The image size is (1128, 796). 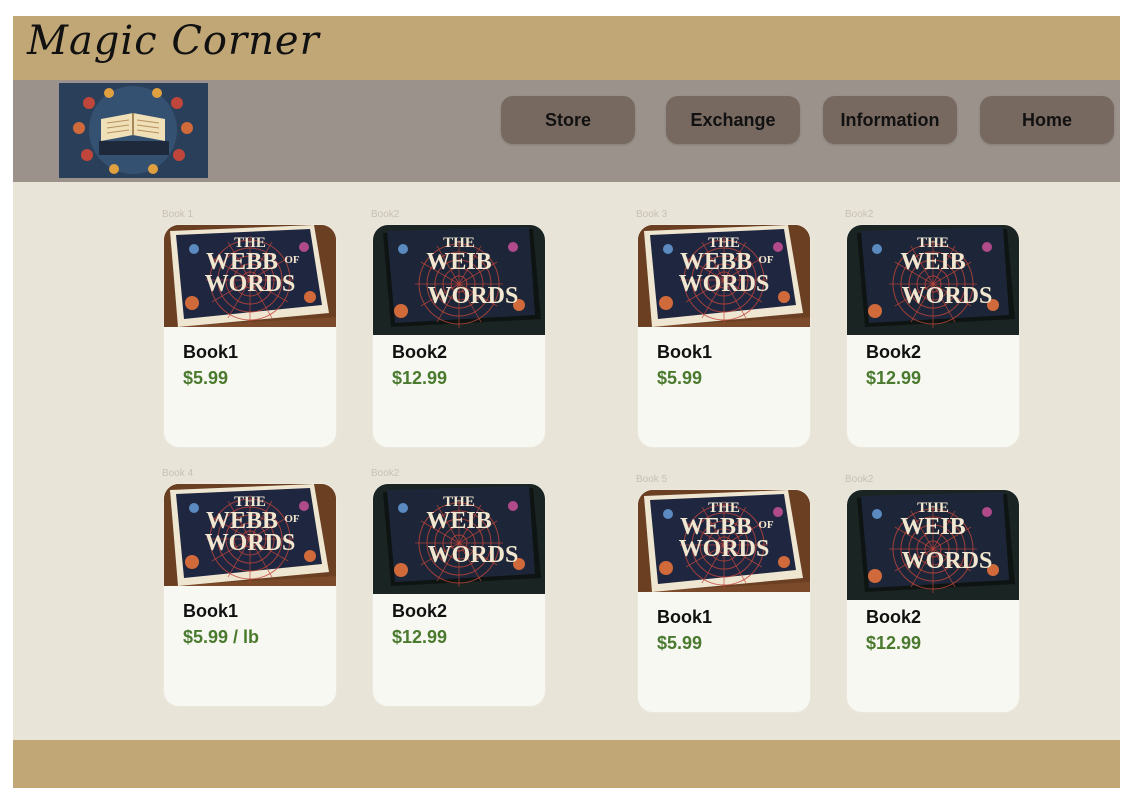 I want to click on header-bar: Magic Corner, so click(x=566, y=48).